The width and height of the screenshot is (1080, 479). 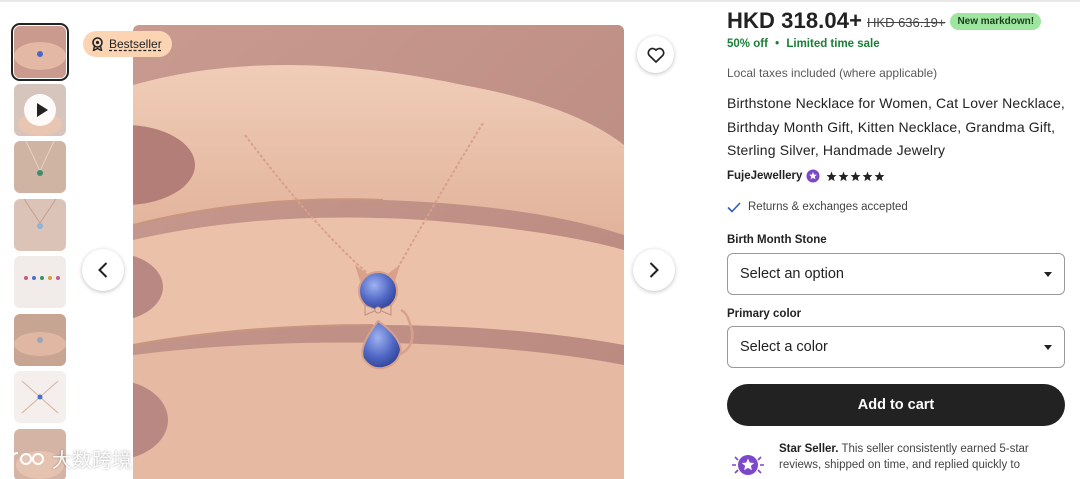 I want to click on shop-row: FujeJewellery, so click(x=806, y=176).